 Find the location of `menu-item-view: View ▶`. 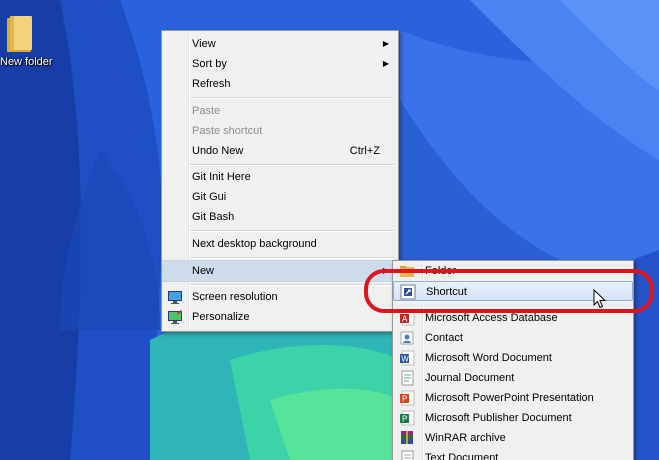

menu-item-view: View ▶ is located at coordinates (280, 44).